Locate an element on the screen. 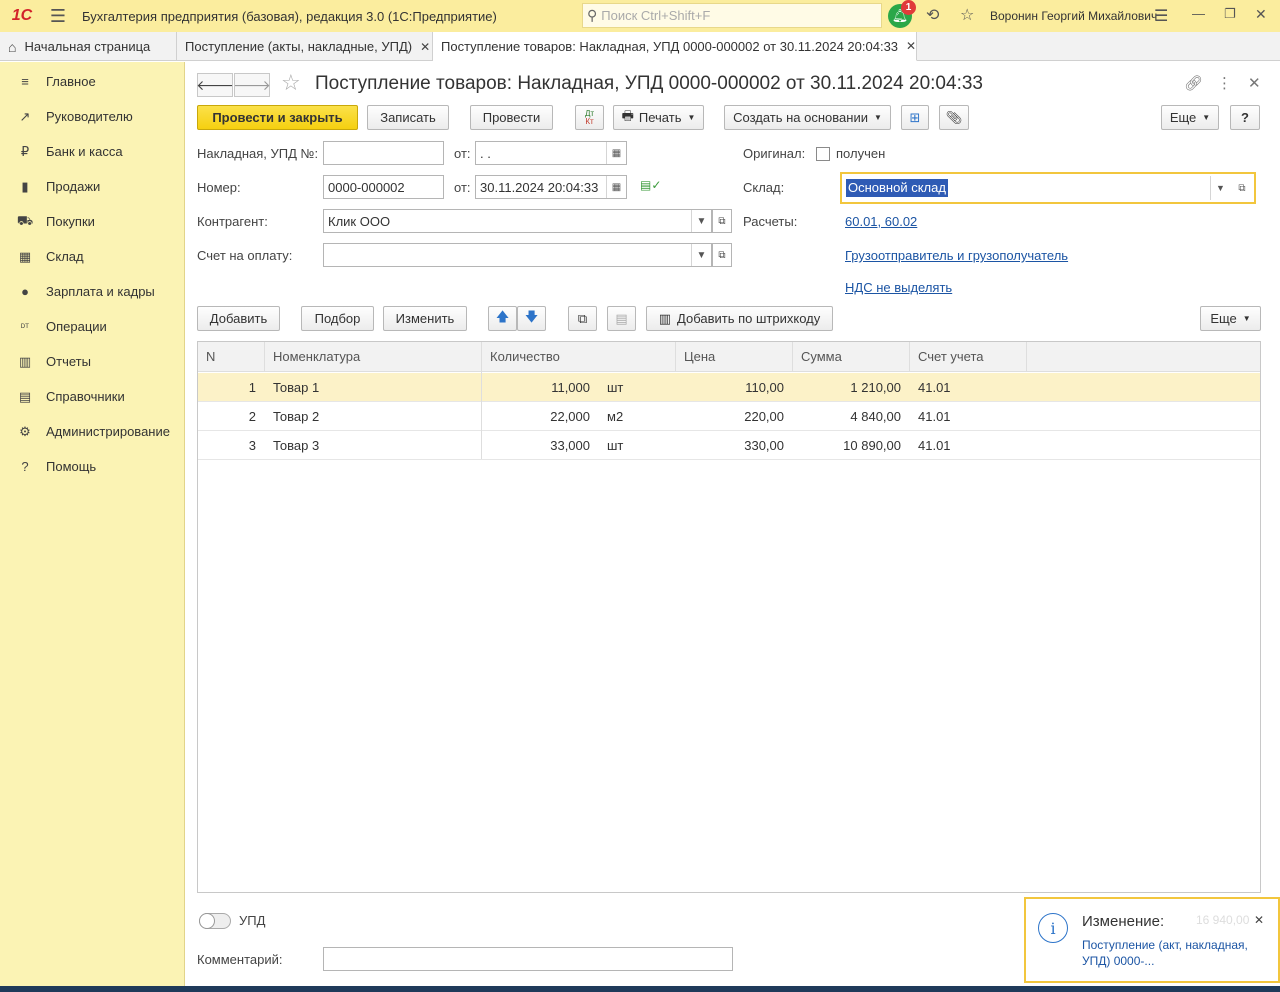 This screenshot has height=992, width=1280. close-notification-icon: ✕ is located at coordinates (1259, 920).